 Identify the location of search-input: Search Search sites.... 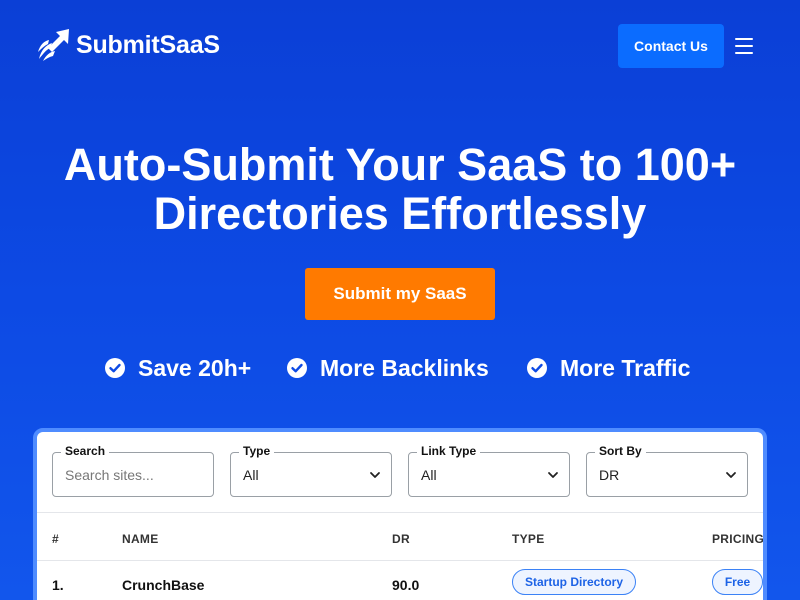
(133, 470).